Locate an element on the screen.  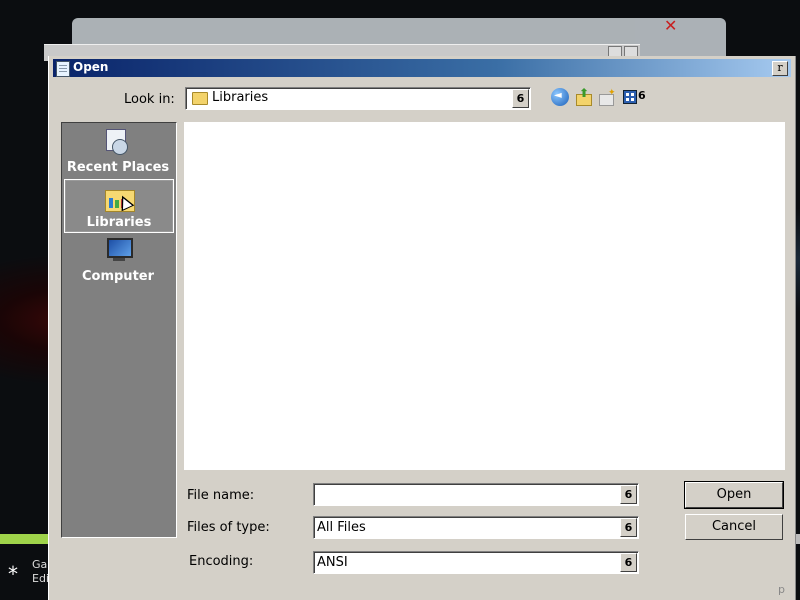
folder-icon is located at coordinates (200, 98).